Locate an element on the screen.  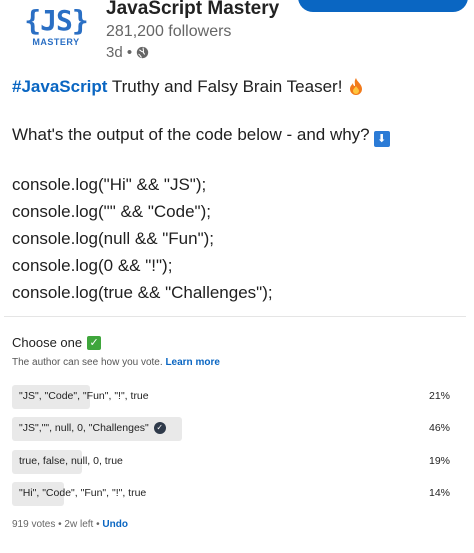
poll-option-label: "Hi", "Code", "Fun", "!", true is located at coordinates (82, 493).